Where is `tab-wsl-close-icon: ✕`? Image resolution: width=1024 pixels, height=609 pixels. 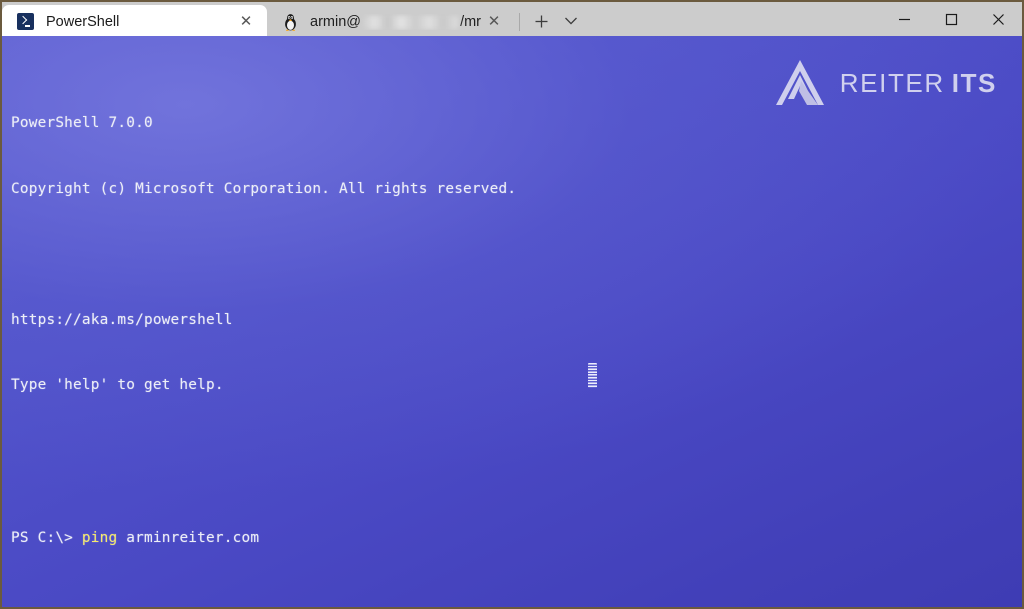
tab-wsl-close-icon: ✕ is located at coordinates (494, 22).